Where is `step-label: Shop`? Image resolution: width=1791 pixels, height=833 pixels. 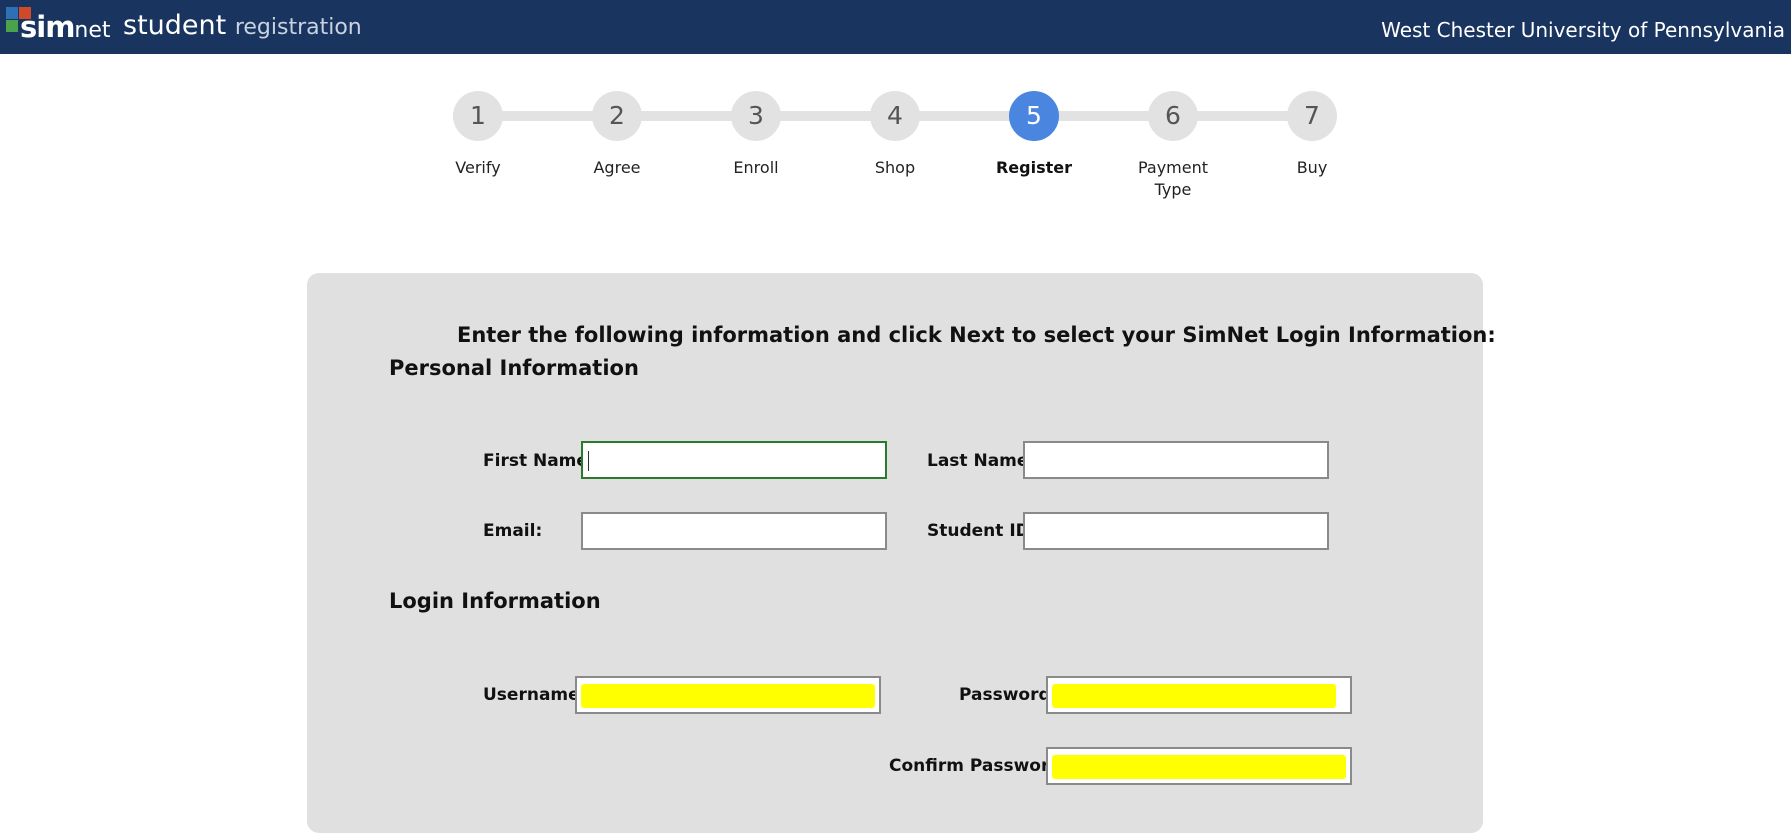 step-label: Shop is located at coordinates (895, 167).